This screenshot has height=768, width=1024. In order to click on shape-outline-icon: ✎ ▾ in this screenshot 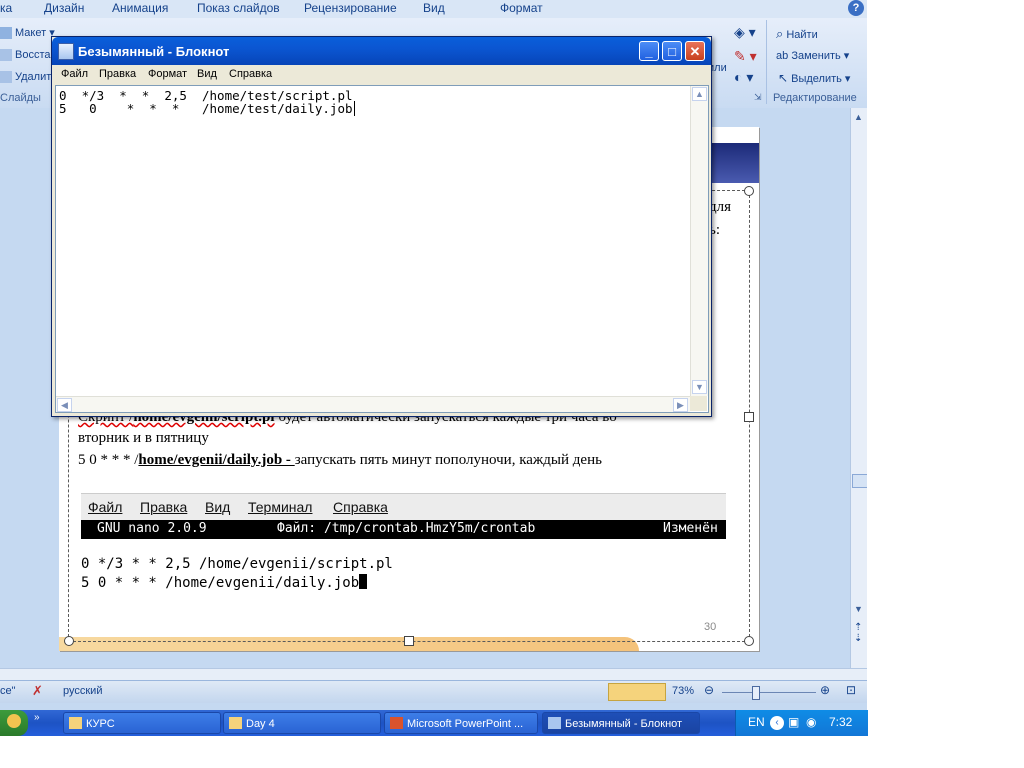, I will do `click(745, 56)`.